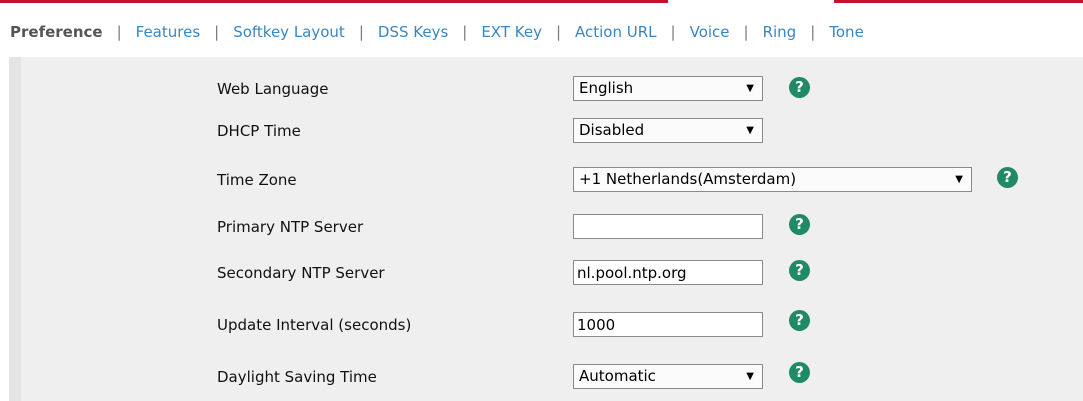 Image resolution: width=1083 pixels, height=401 pixels. What do you see at coordinates (546, 89) in the screenshot?
I see `web-language-row: Web Language English ▼ ?` at bounding box center [546, 89].